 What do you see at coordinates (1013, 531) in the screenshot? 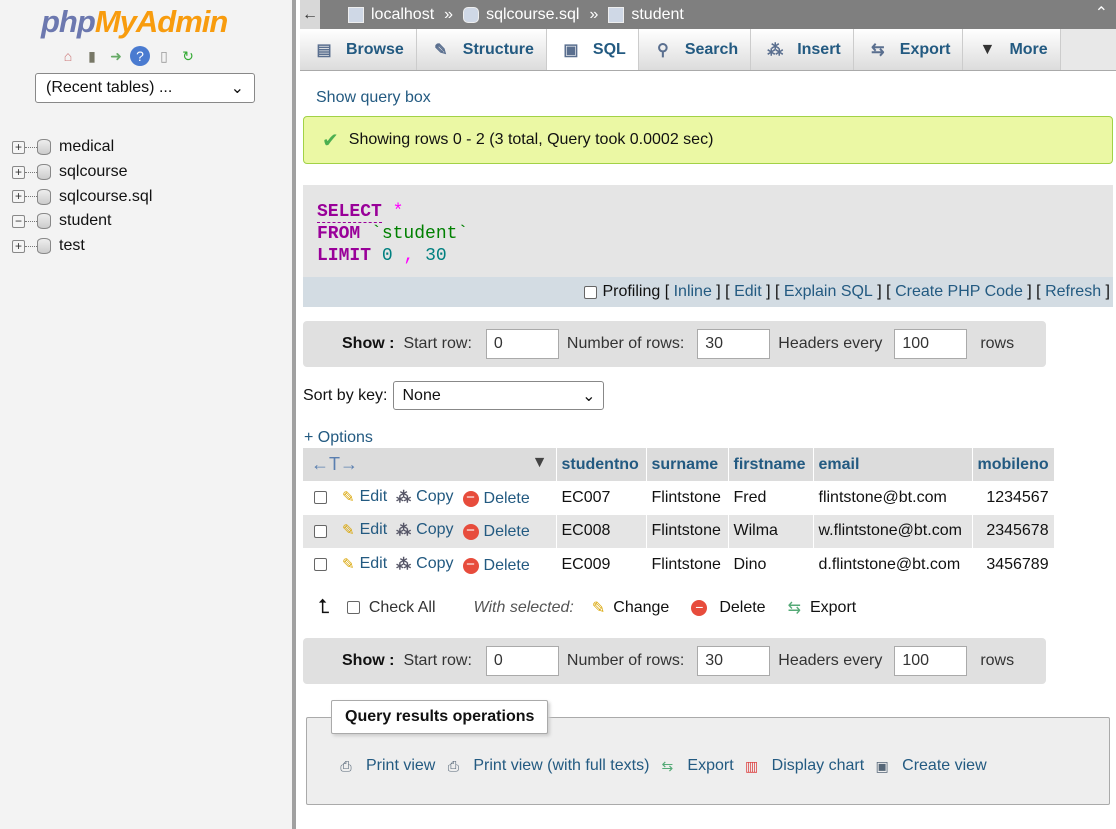
I see `cell-mobileno: 2345678` at bounding box center [1013, 531].